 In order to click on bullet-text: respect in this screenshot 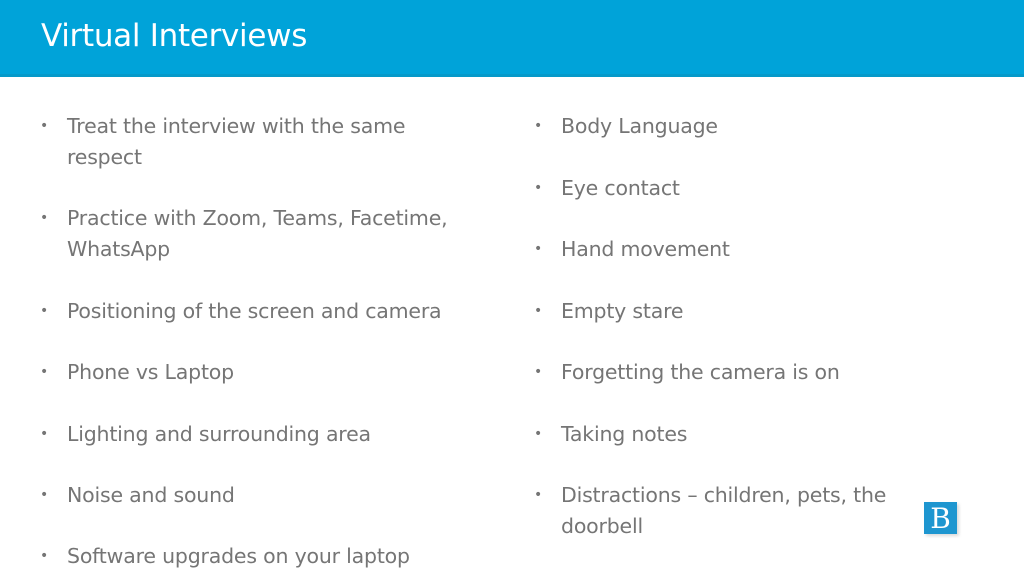, I will do `click(104, 157)`.